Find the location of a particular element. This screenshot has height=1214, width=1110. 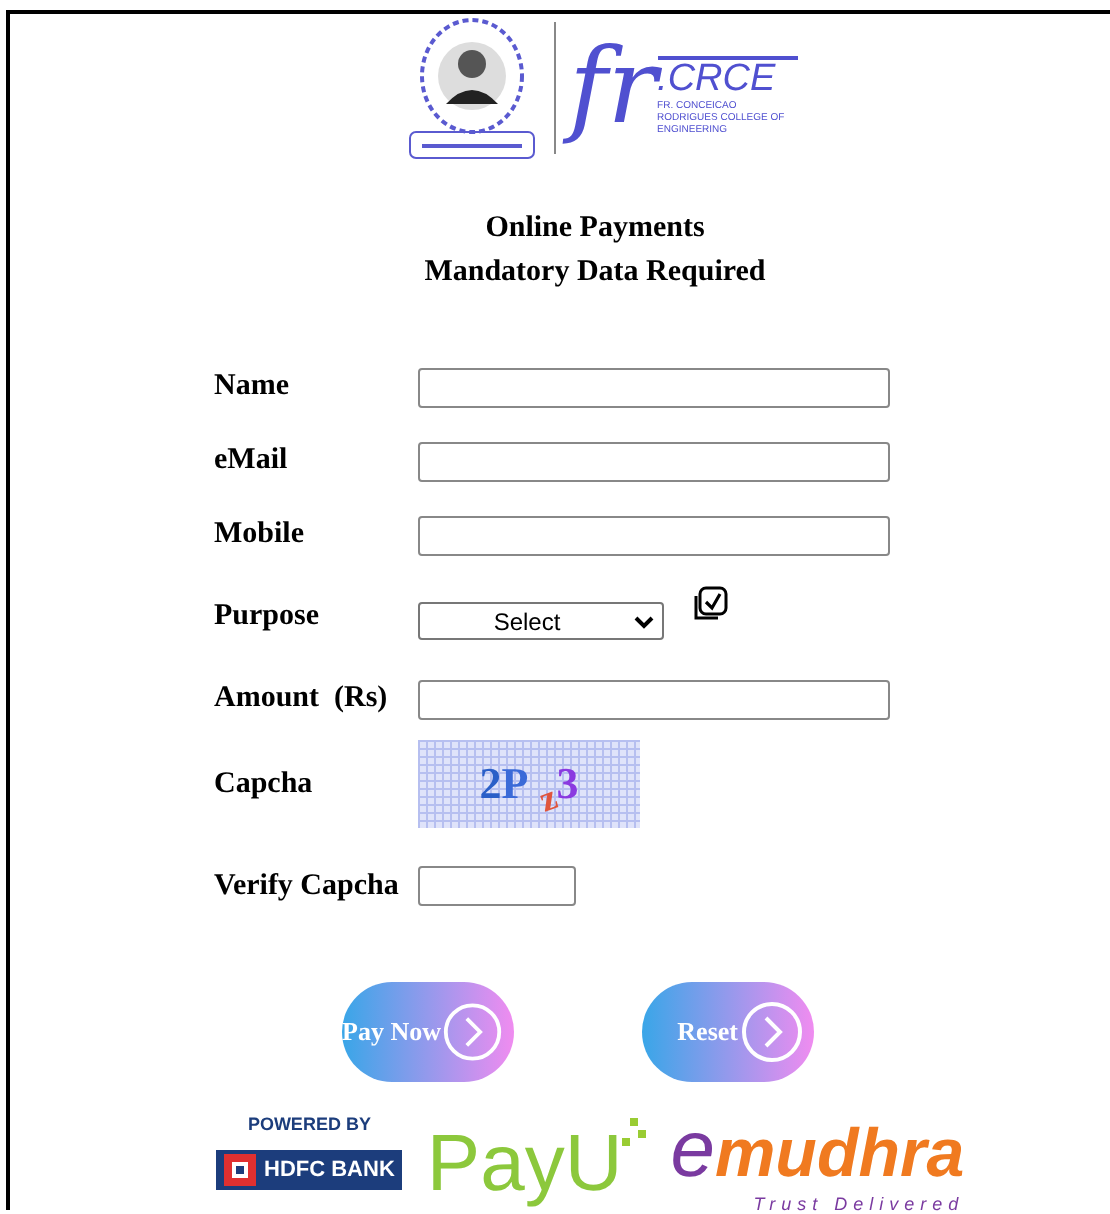

field-label: Verify Capcha is located at coordinates (307, 886).